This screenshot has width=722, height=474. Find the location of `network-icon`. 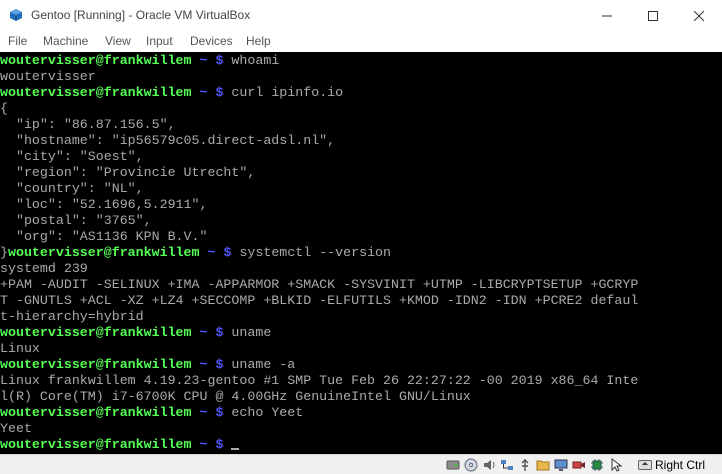

network-icon is located at coordinates (507, 465).